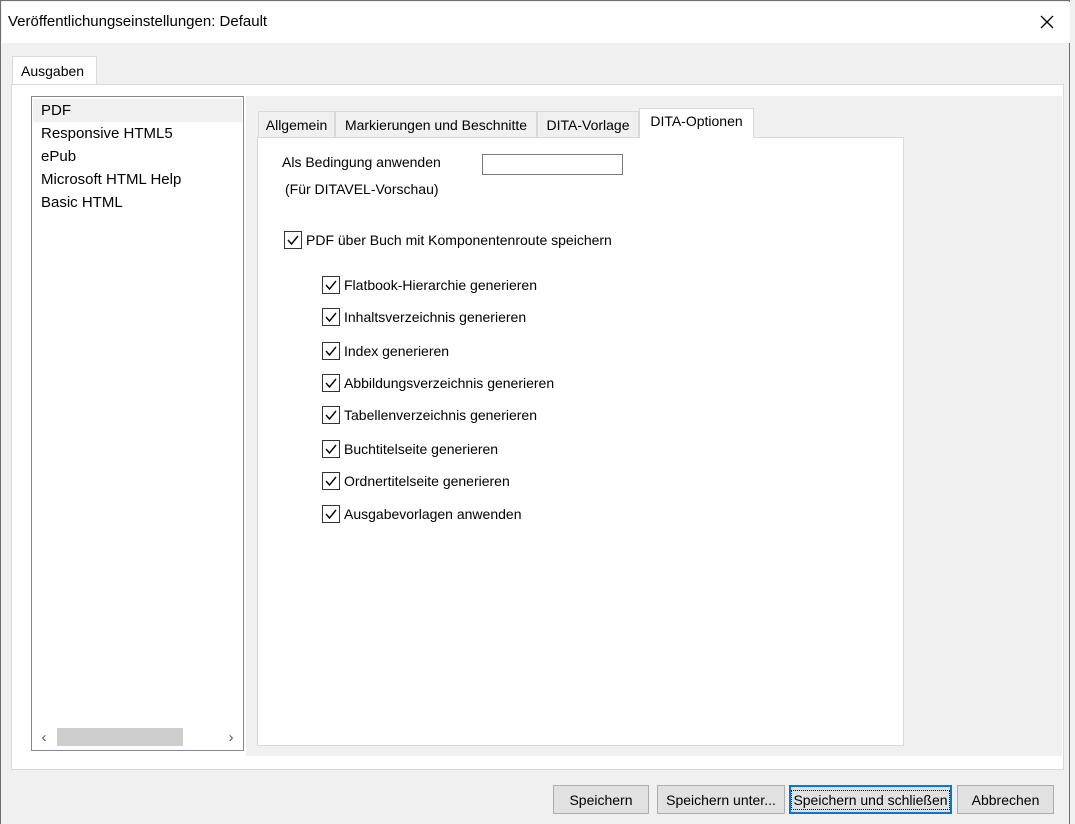 This screenshot has height=824, width=1075. I want to click on toc-checkbox, so click(331, 317).